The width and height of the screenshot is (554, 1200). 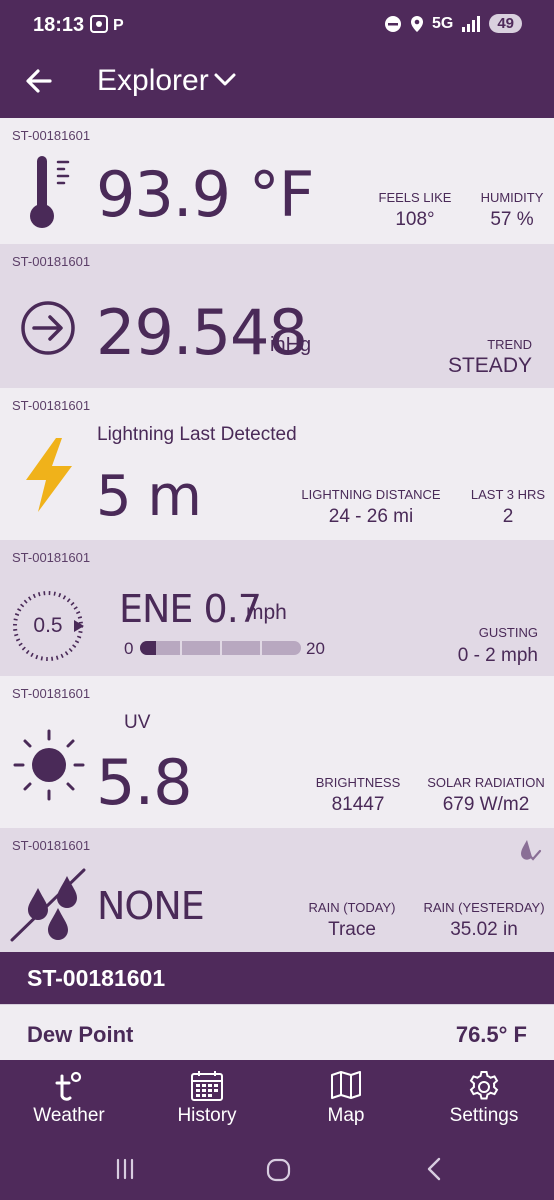 I want to click on dew-point-value: 76.5° F, so click(x=491, y=1034).